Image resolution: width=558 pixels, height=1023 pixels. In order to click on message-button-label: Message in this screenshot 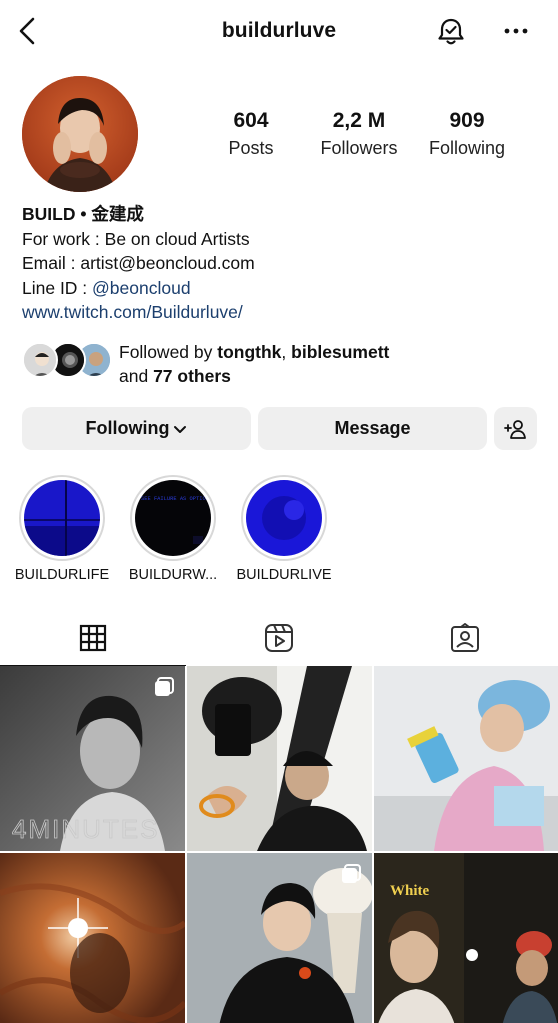, I will do `click(372, 428)`.